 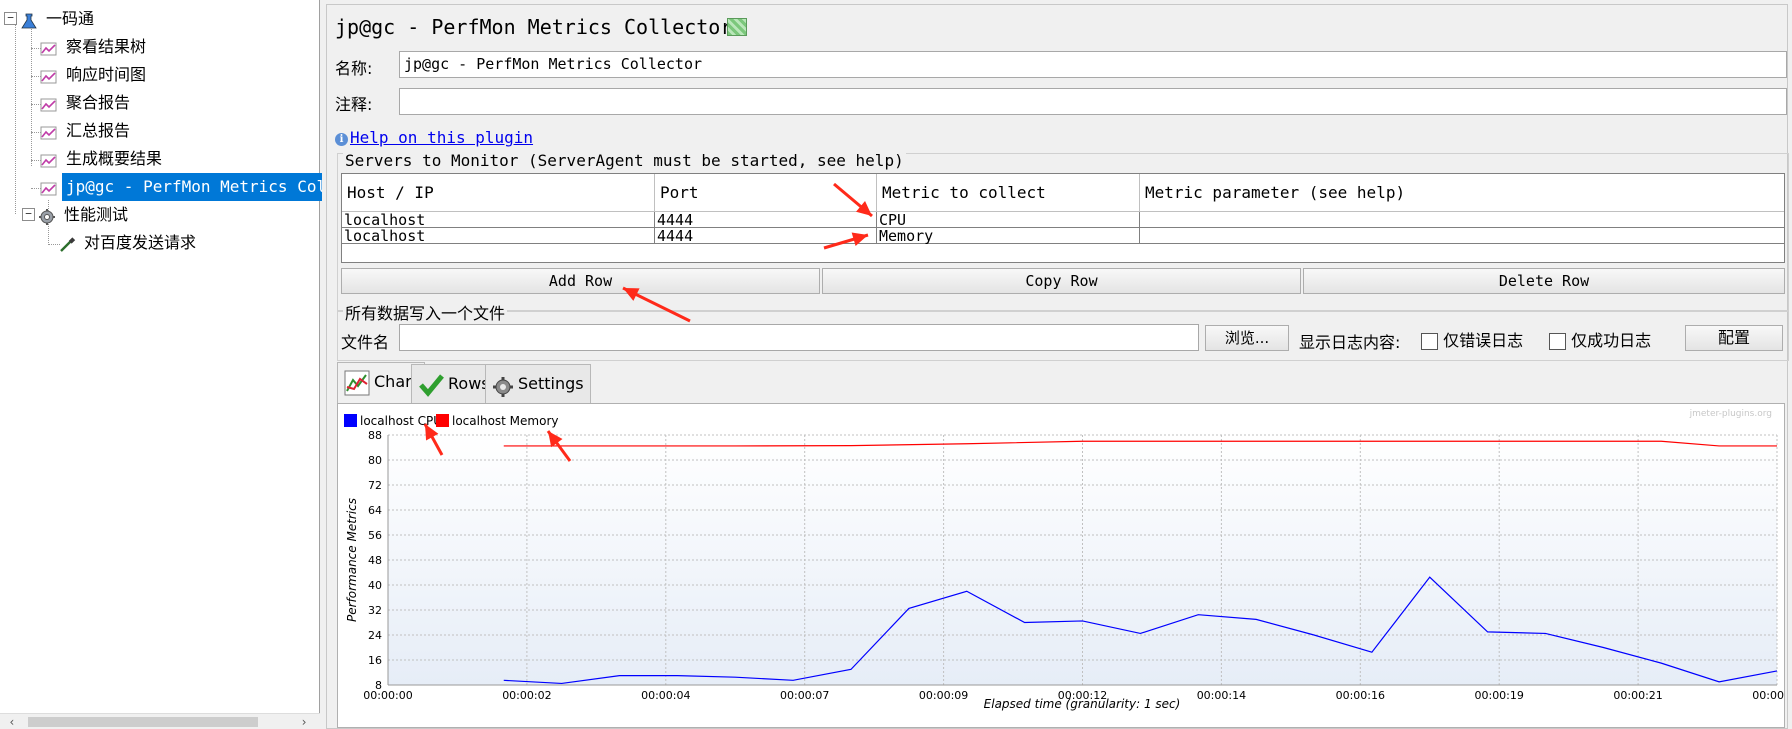 I want to click on comment-input, so click(x=1093, y=101).